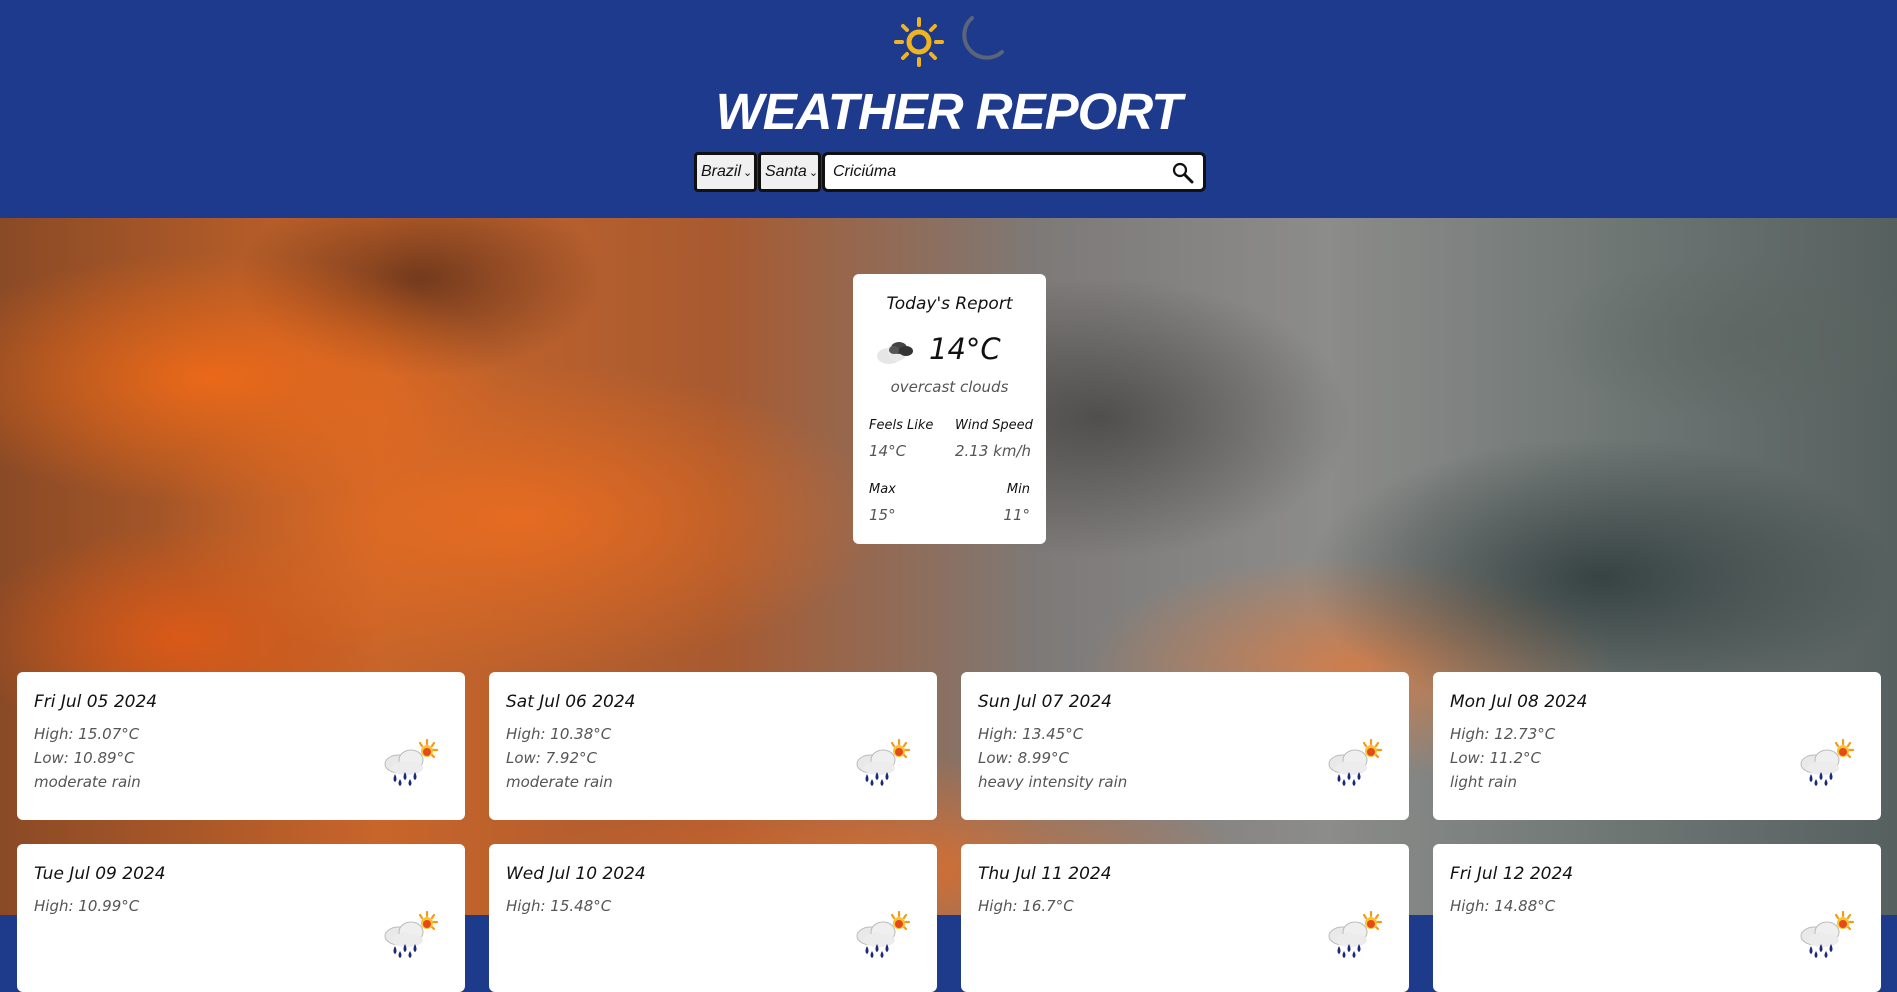 This screenshot has height=992, width=1897. I want to click on forecast-high: High: 14.88°C, so click(1503, 906).